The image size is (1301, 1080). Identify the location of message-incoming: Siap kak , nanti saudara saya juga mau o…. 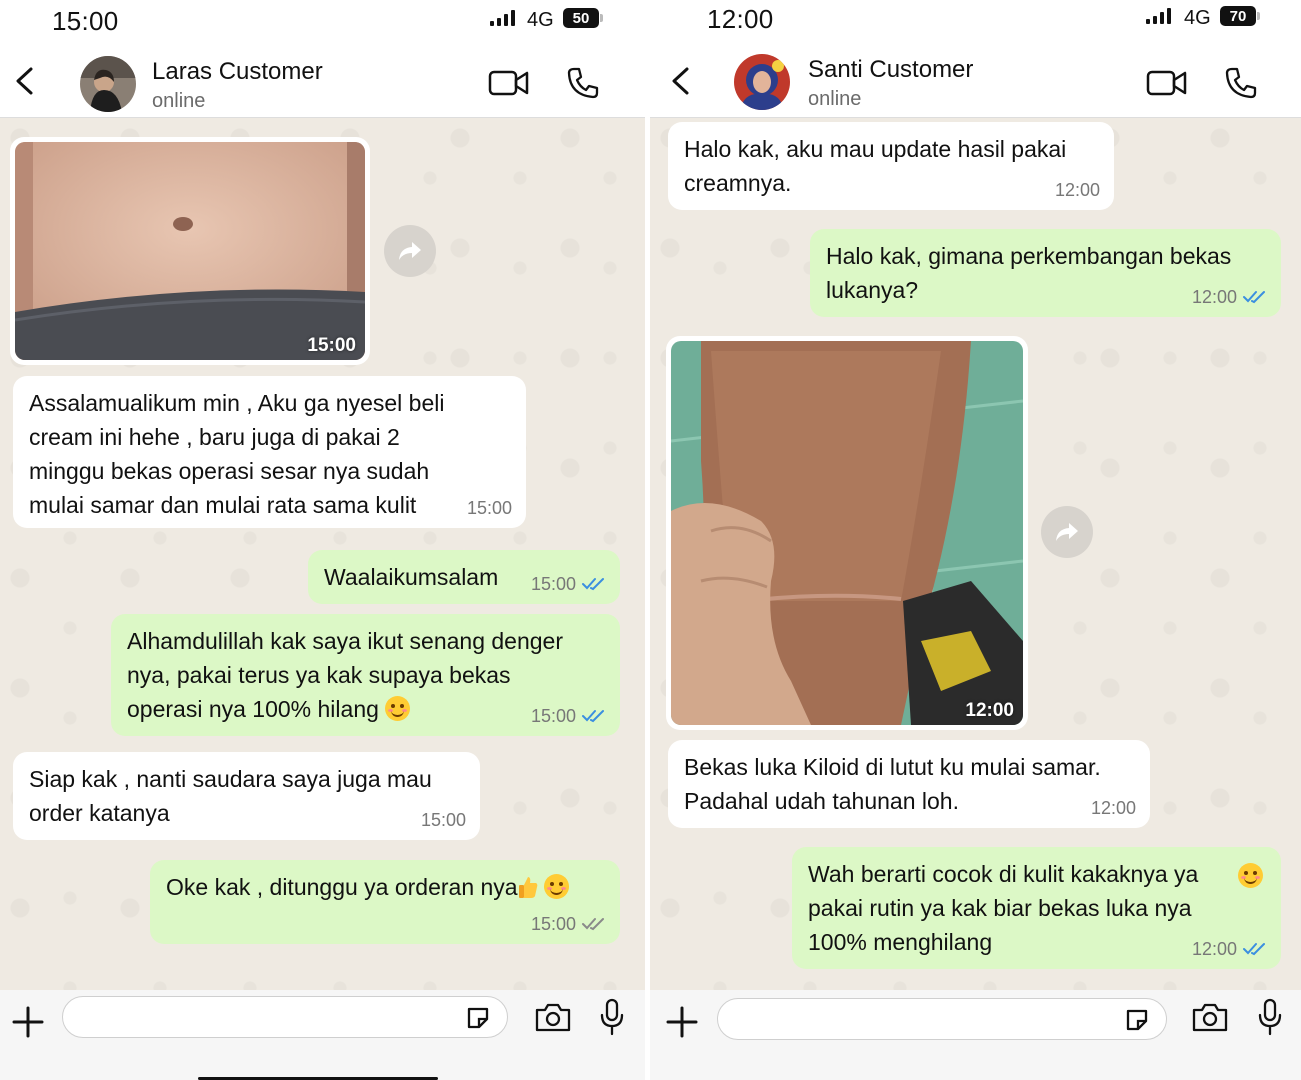
(246, 796).